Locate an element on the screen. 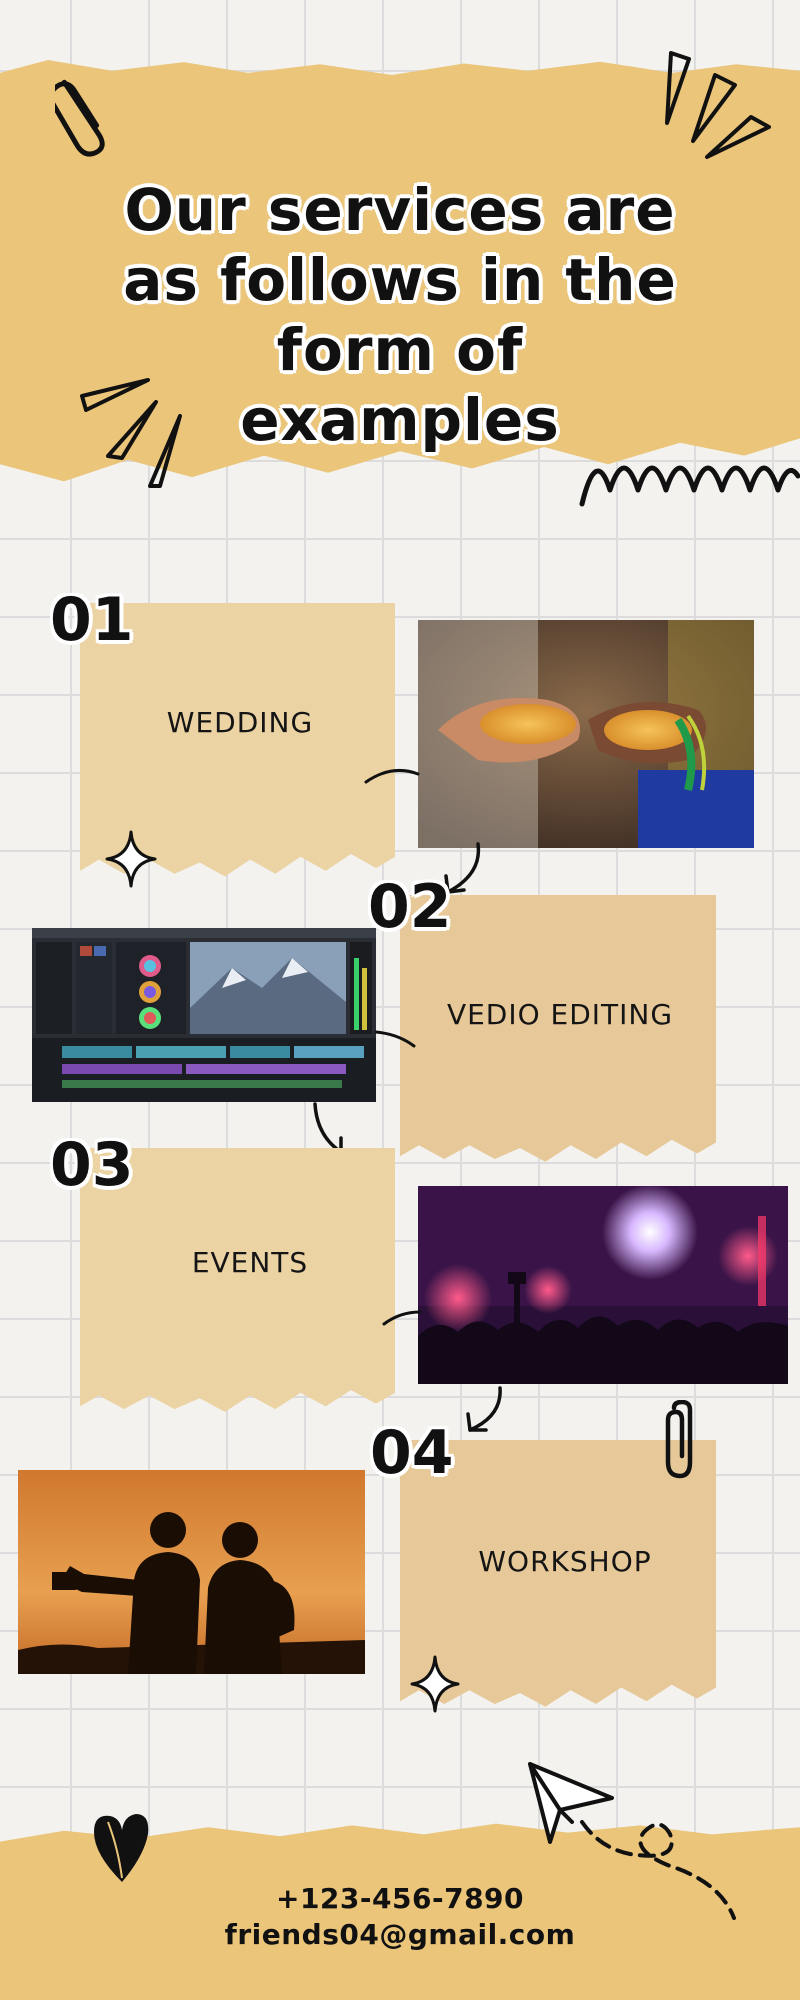 This screenshot has width=800, height=2000. video-editing-photo is located at coordinates (204, 1015).